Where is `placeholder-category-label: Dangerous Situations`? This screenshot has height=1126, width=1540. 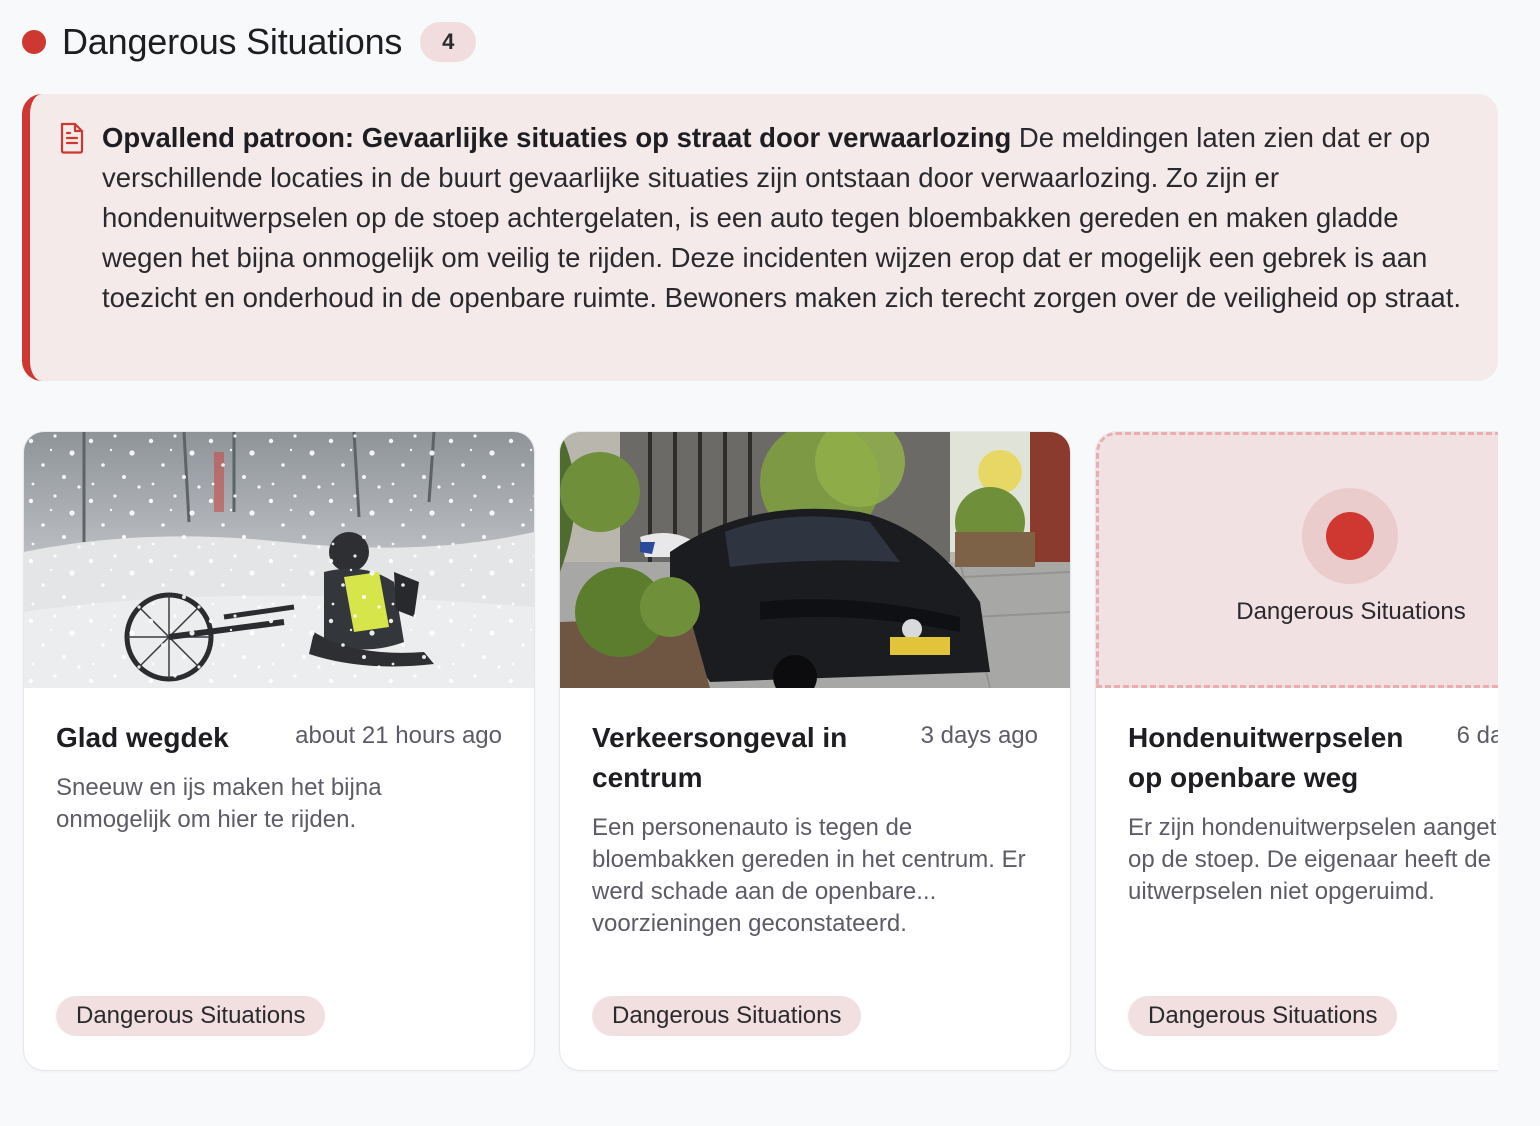
placeholder-category-label: Dangerous Situations is located at coordinates (1351, 611).